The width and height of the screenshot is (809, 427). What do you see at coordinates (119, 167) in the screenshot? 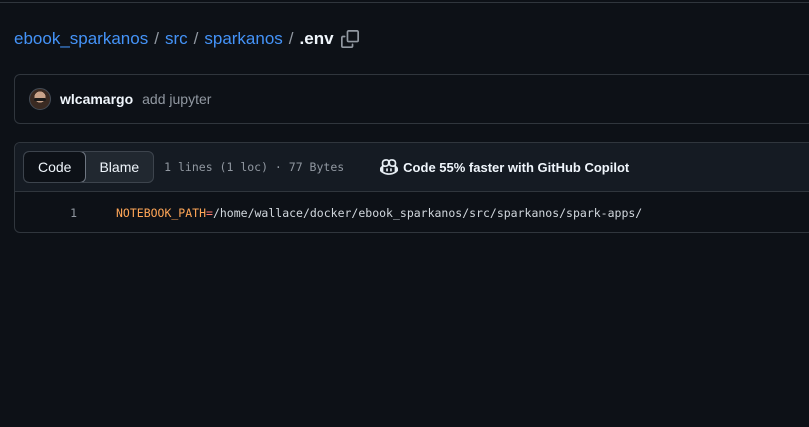
I see `tab-blame: Blame` at bounding box center [119, 167].